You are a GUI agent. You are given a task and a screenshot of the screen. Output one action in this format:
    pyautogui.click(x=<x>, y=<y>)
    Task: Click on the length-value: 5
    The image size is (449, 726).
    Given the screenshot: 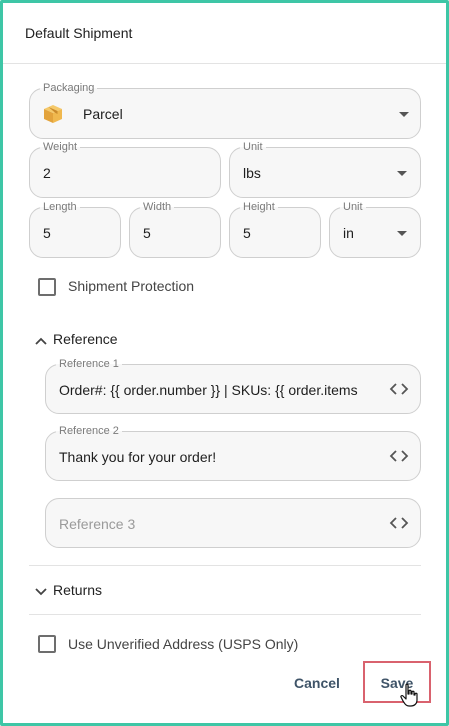 What is the action you would take?
    pyautogui.click(x=47, y=233)
    